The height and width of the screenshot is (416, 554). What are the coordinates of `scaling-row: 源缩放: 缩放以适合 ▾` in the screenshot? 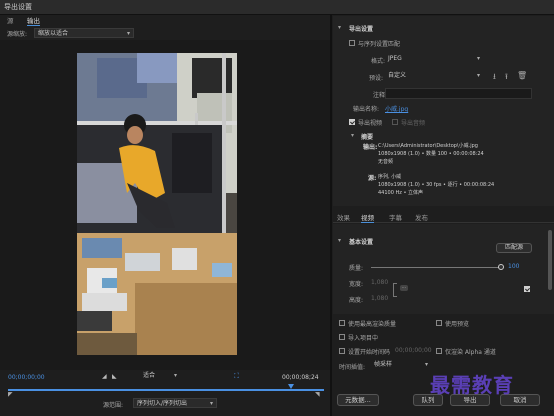 It's located at (165, 32).